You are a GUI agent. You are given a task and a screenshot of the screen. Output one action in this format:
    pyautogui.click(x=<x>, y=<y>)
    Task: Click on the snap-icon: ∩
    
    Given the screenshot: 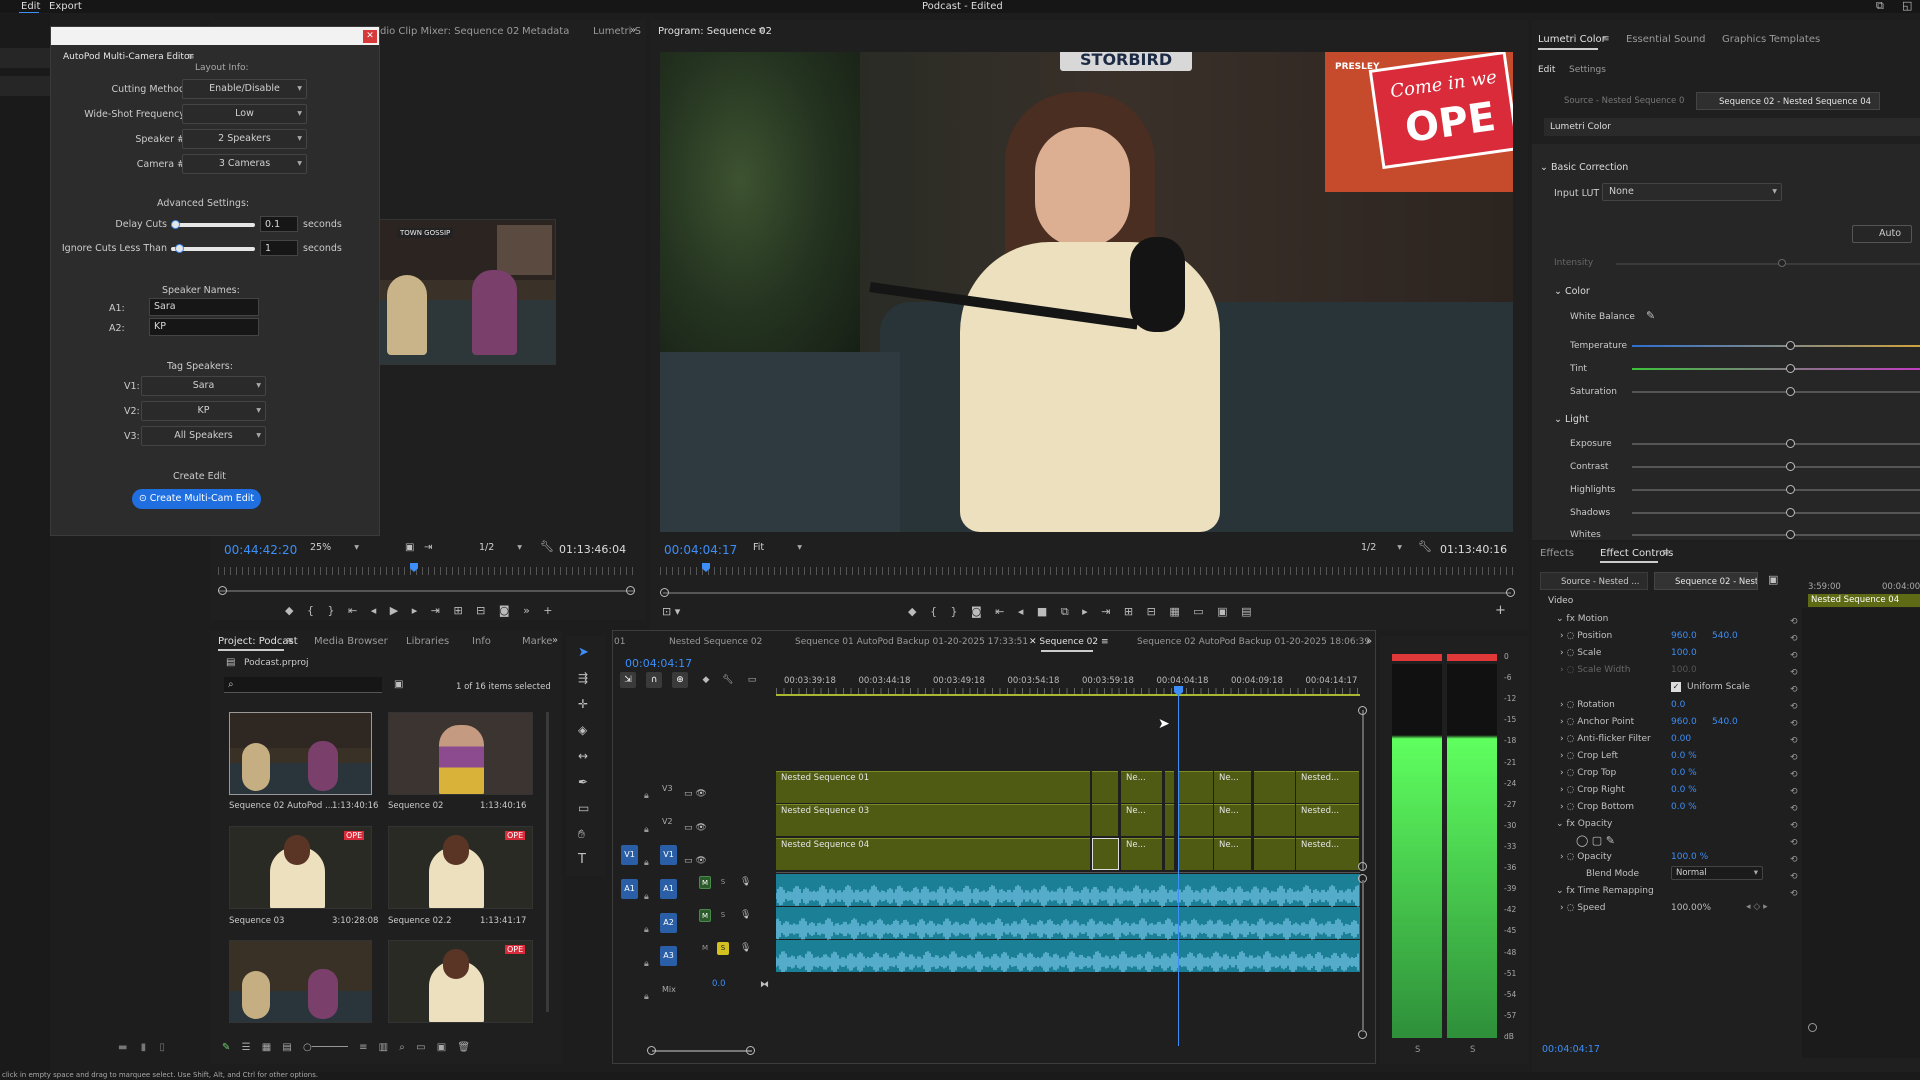 What is the action you would take?
    pyautogui.click(x=654, y=680)
    